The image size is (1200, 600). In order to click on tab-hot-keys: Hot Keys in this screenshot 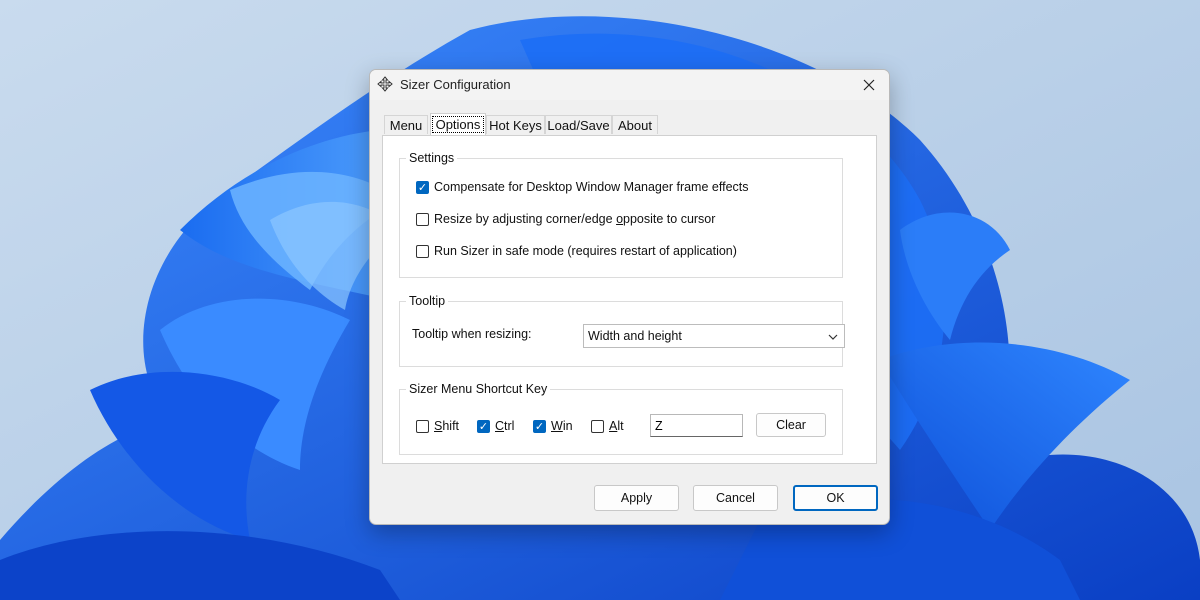, I will do `click(515, 124)`.